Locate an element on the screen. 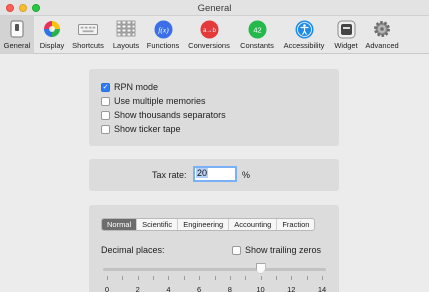 This screenshot has width=429, height=292. toolbar-label: General is located at coordinates (17, 45).